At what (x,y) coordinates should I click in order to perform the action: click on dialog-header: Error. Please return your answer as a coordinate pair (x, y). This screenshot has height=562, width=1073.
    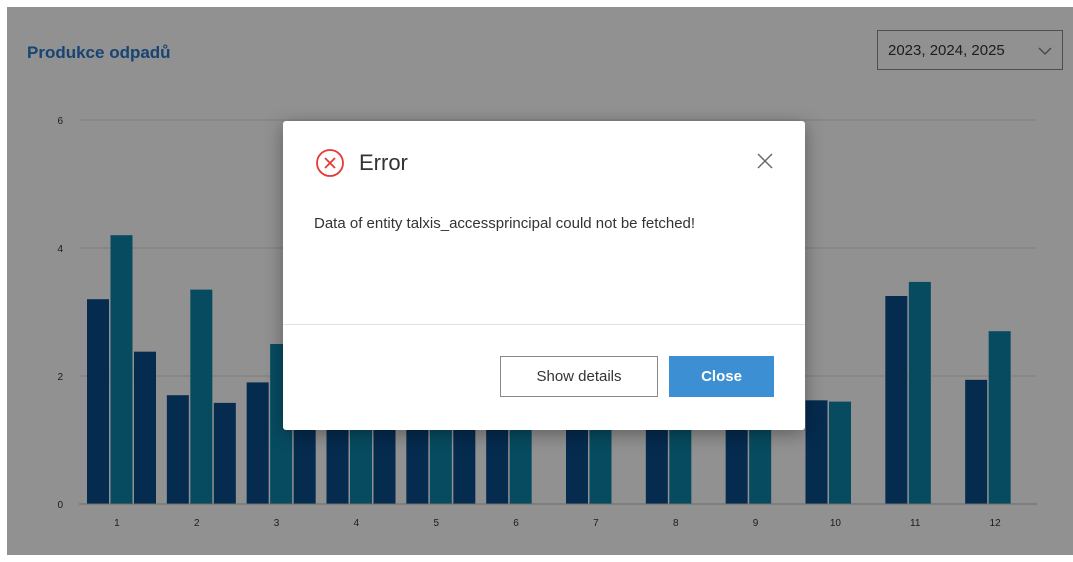
    Looking at the image, I should click on (361, 163).